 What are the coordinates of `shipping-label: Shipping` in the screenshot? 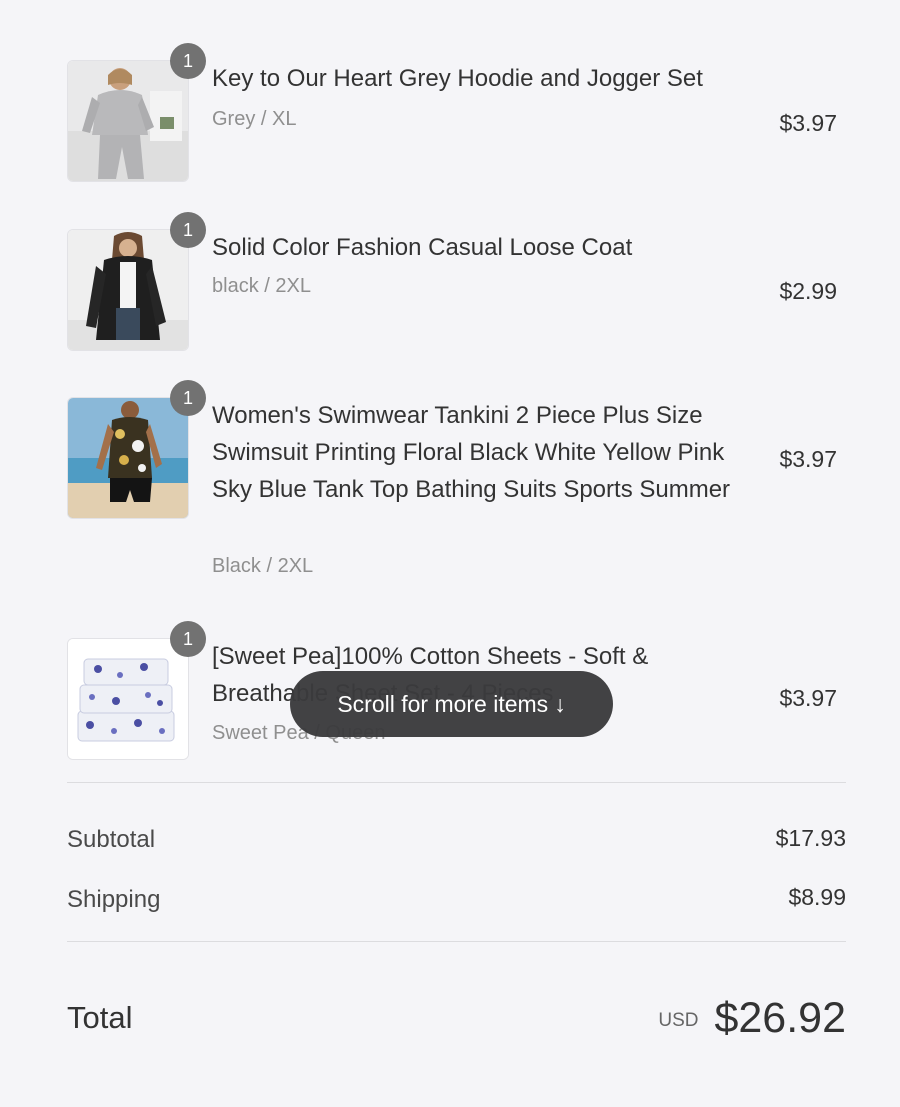 It's located at (114, 899).